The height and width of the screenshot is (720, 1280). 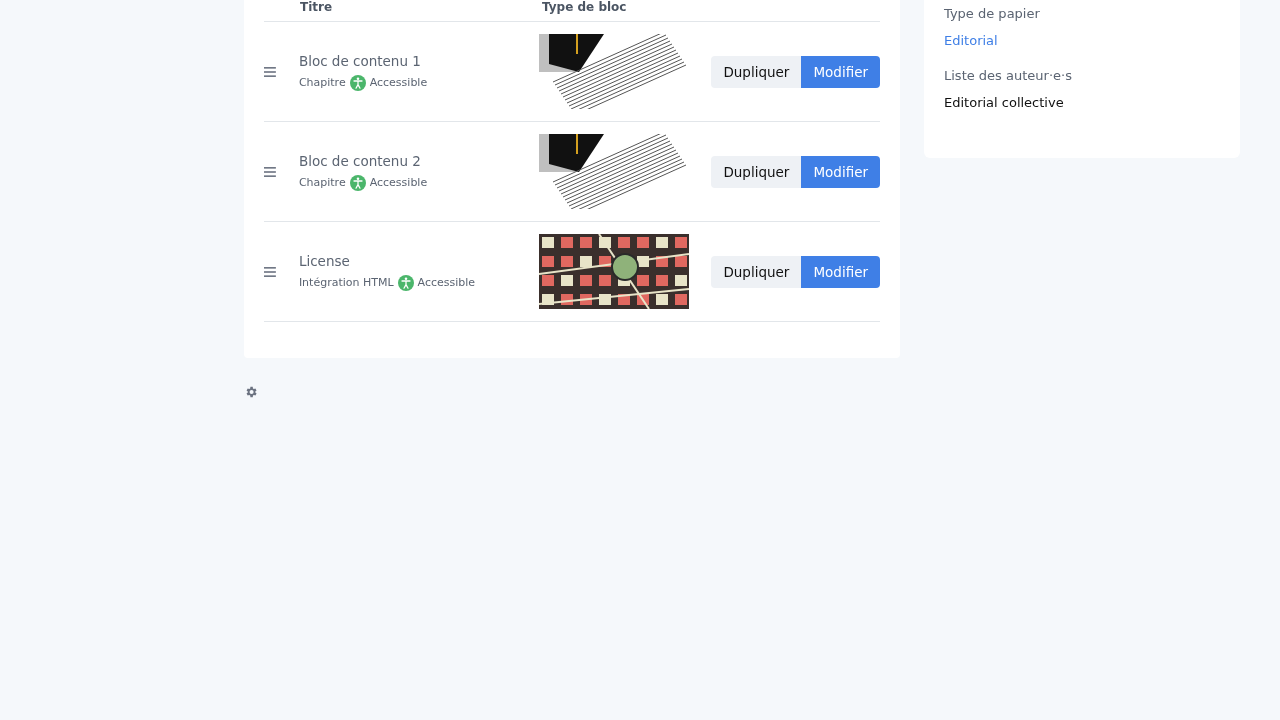 I want to click on field-label: Liste des auteur·e·s, so click(x=1008, y=75).